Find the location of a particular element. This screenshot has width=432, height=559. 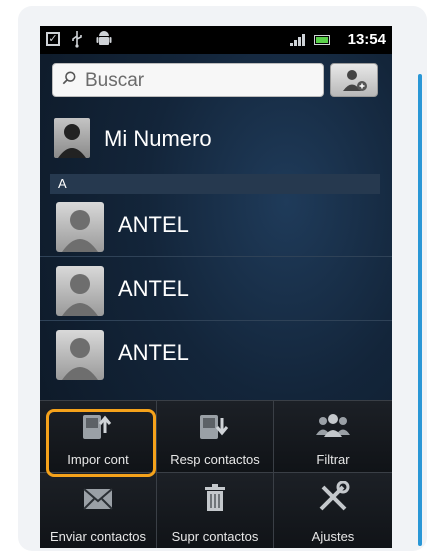

settings-button: Ajustes is located at coordinates (333, 510).